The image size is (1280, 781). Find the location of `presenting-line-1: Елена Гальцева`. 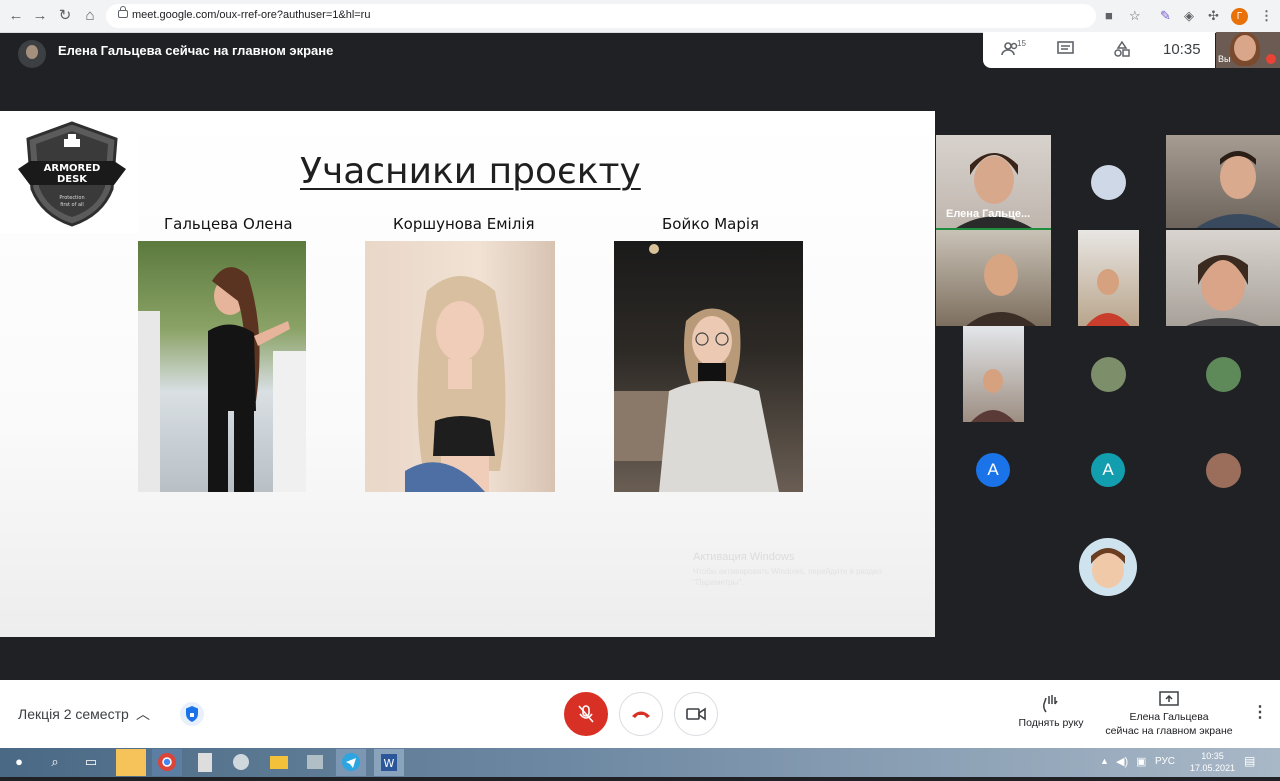

presenting-line-1: Елена Гальцева is located at coordinates (1169, 717).